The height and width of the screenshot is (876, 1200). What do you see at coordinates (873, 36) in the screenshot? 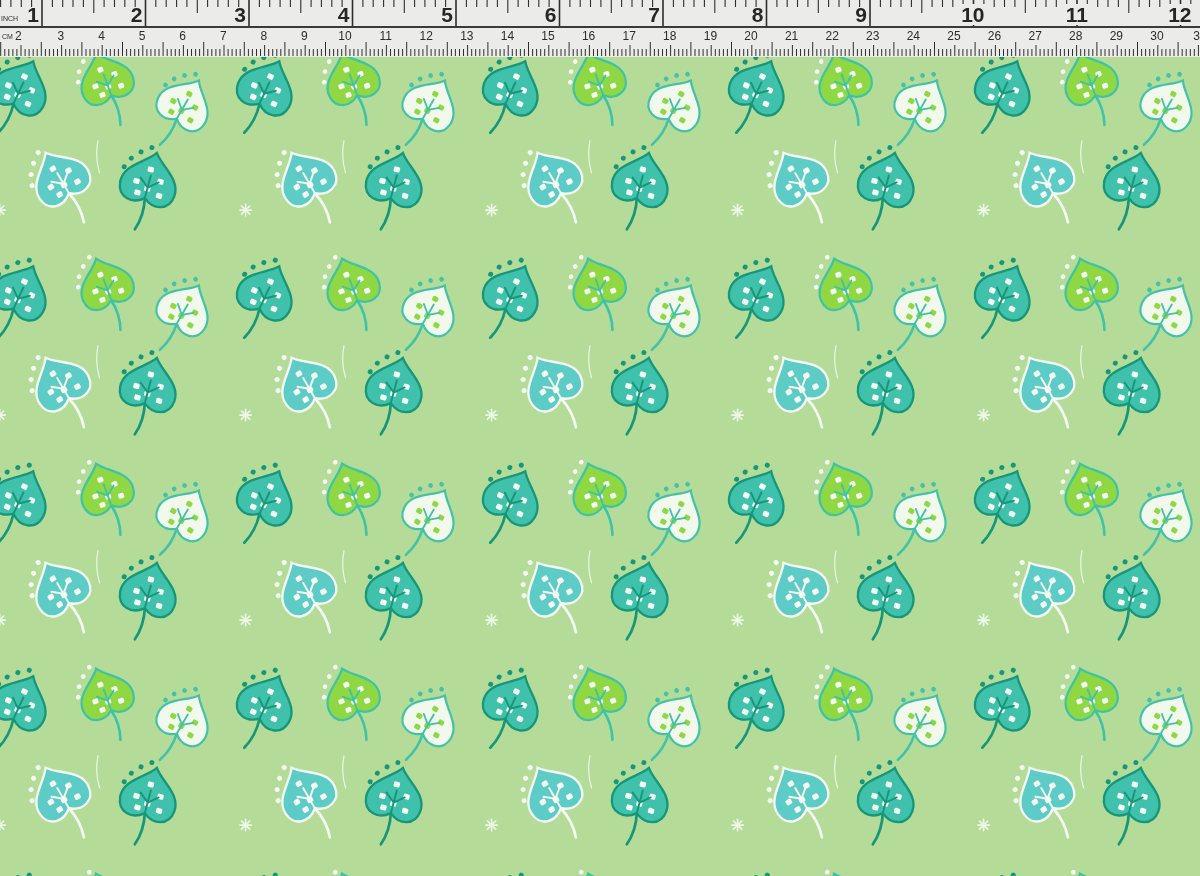
I see `ruler-number: 23` at bounding box center [873, 36].